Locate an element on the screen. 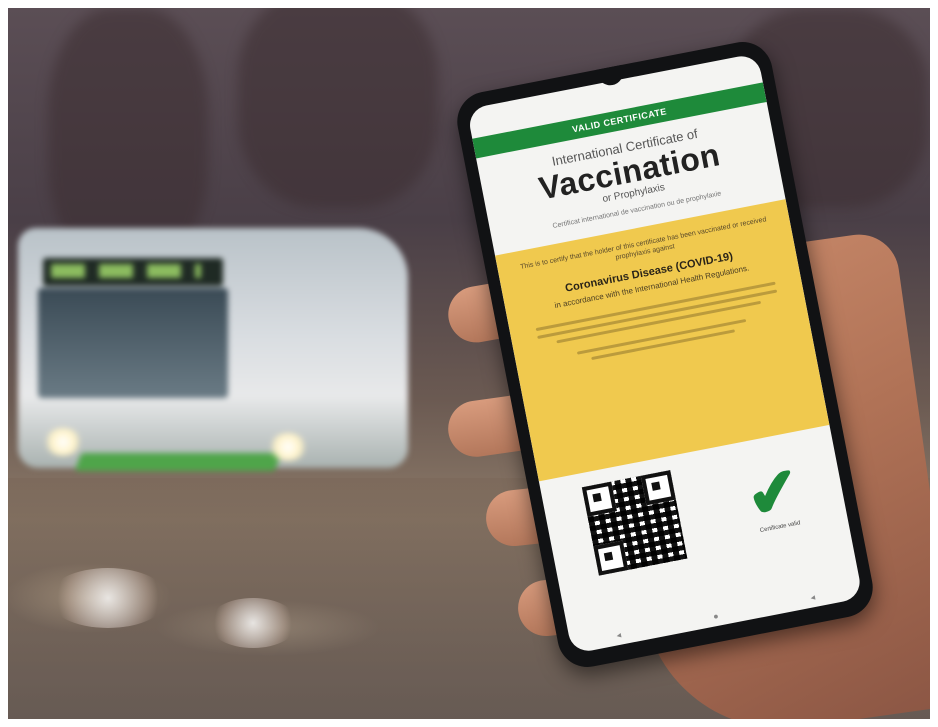 This screenshot has width=938, height=727. checkmark-icon: ✔ is located at coordinates (773, 493).